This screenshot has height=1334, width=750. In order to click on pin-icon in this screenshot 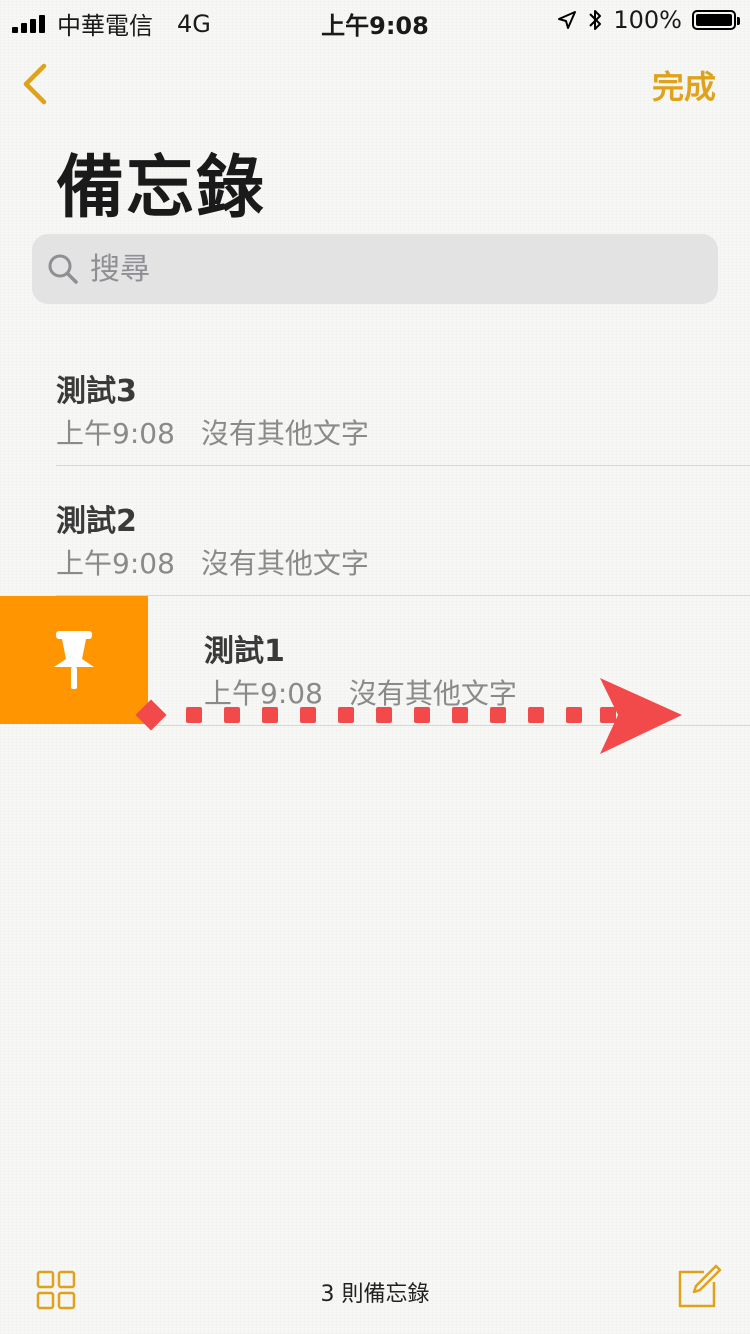, I will do `click(74, 660)`.